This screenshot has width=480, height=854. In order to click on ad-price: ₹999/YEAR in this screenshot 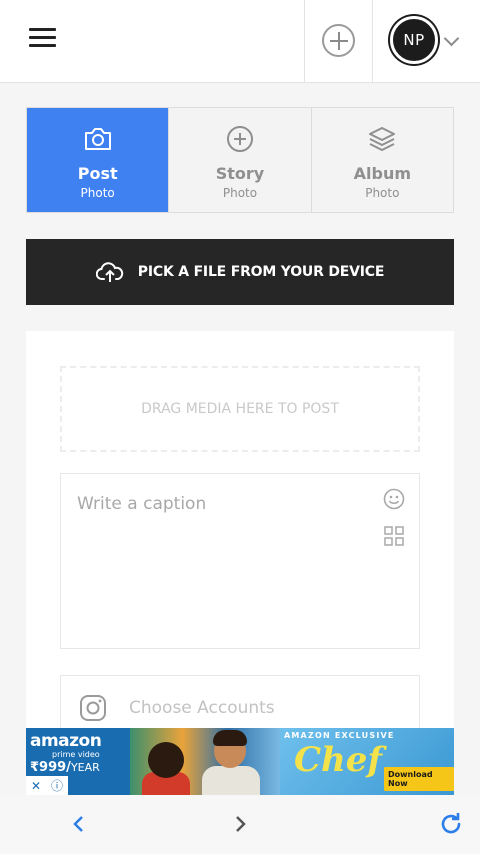, I will do `click(65, 767)`.